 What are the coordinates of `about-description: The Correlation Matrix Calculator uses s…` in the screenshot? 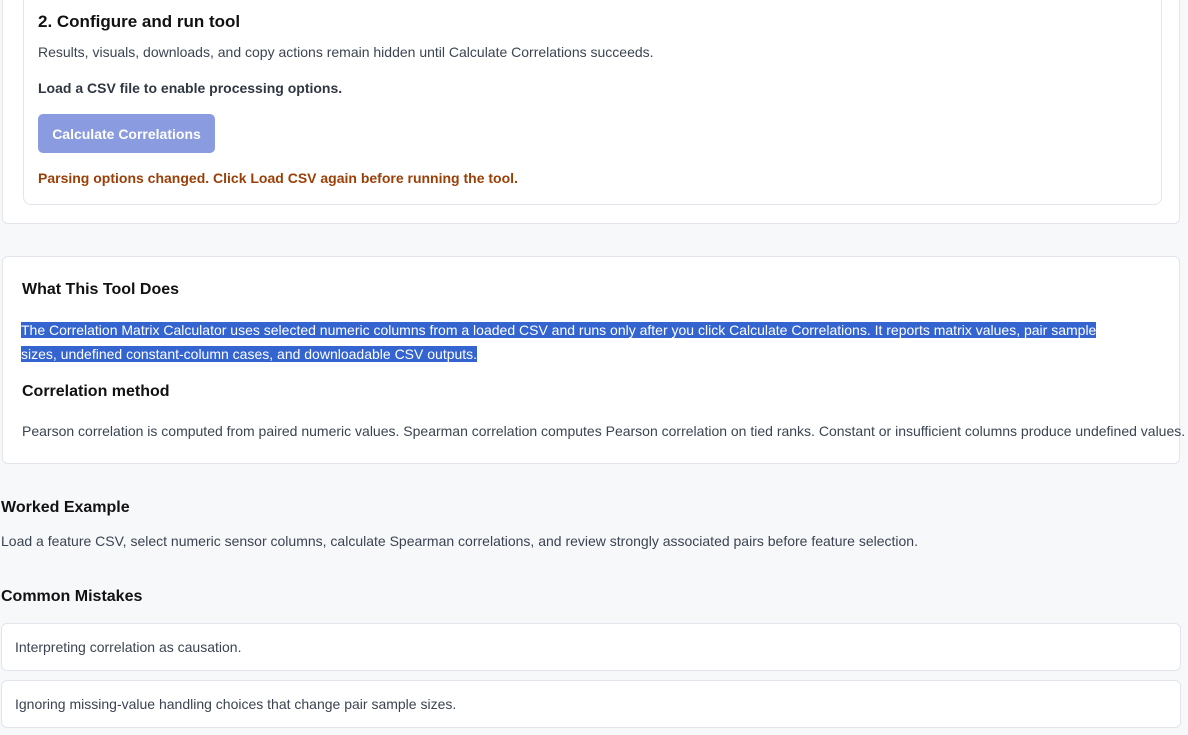 It's located at (576, 342).